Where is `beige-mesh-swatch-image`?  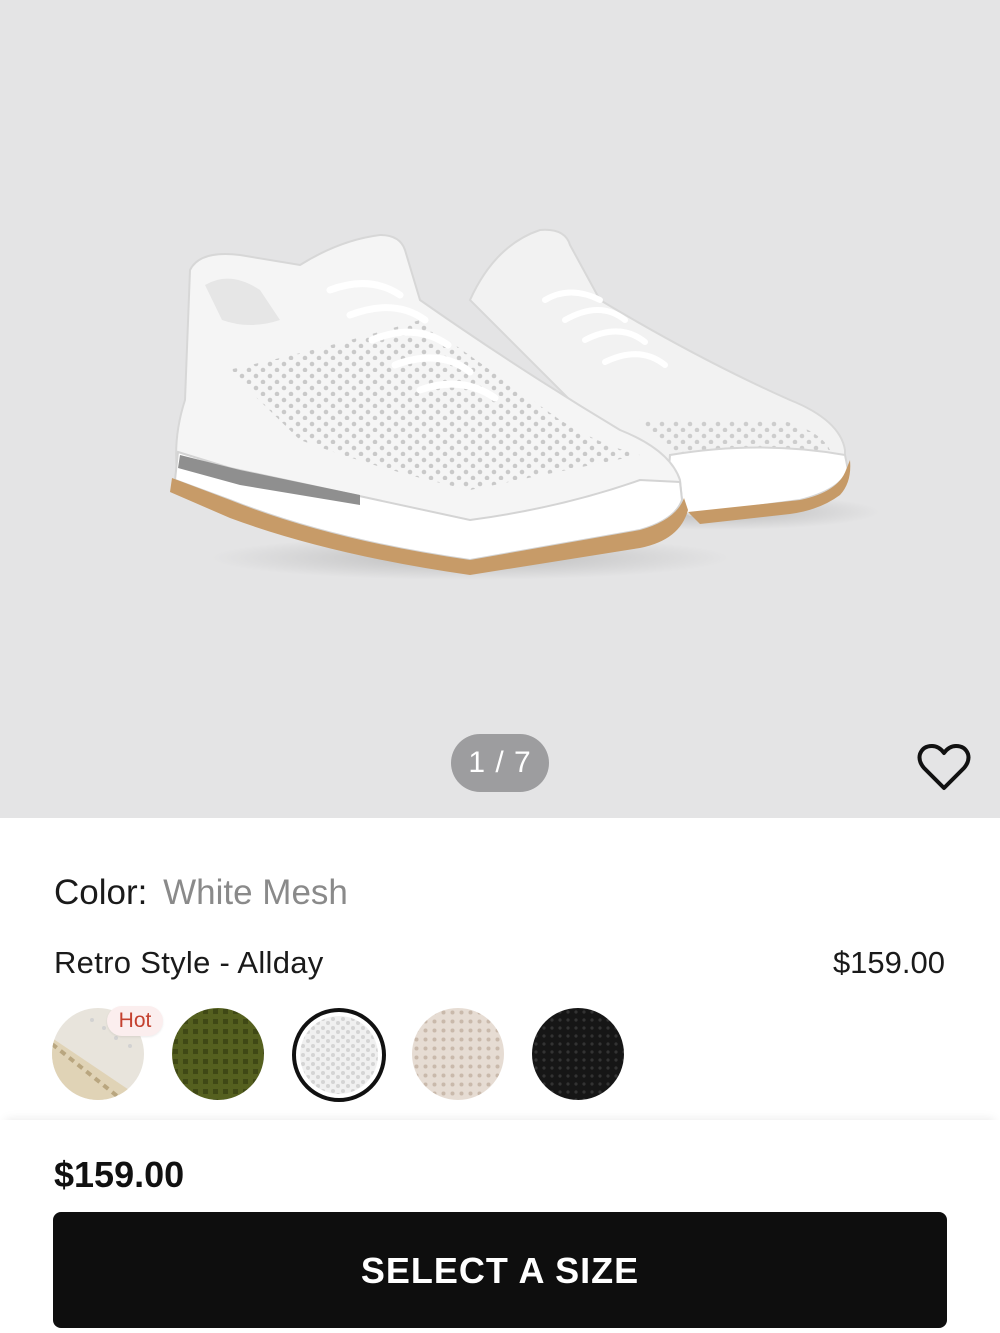
beige-mesh-swatch-image is located at coordinates (458, 1054).